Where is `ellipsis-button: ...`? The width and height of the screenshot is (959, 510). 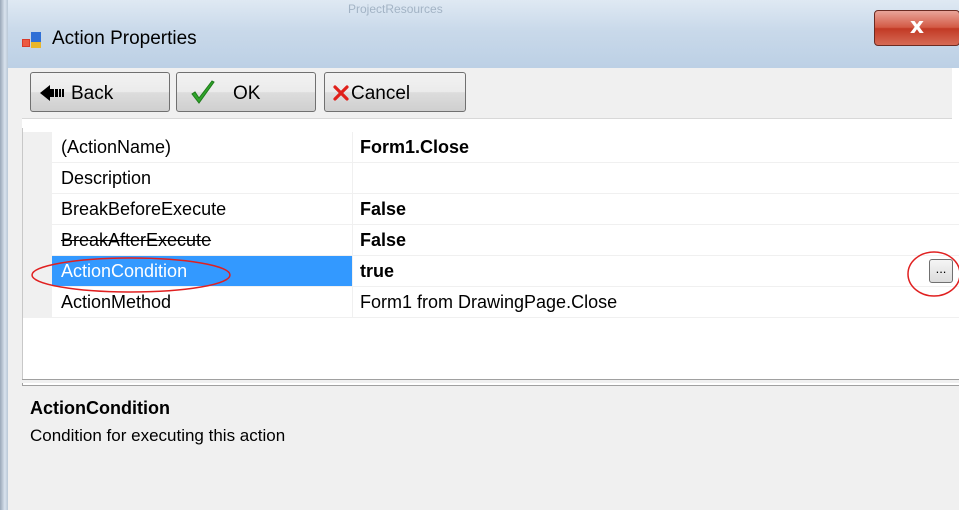
ellipsis-button: ... is located at coordinates (941, 271).